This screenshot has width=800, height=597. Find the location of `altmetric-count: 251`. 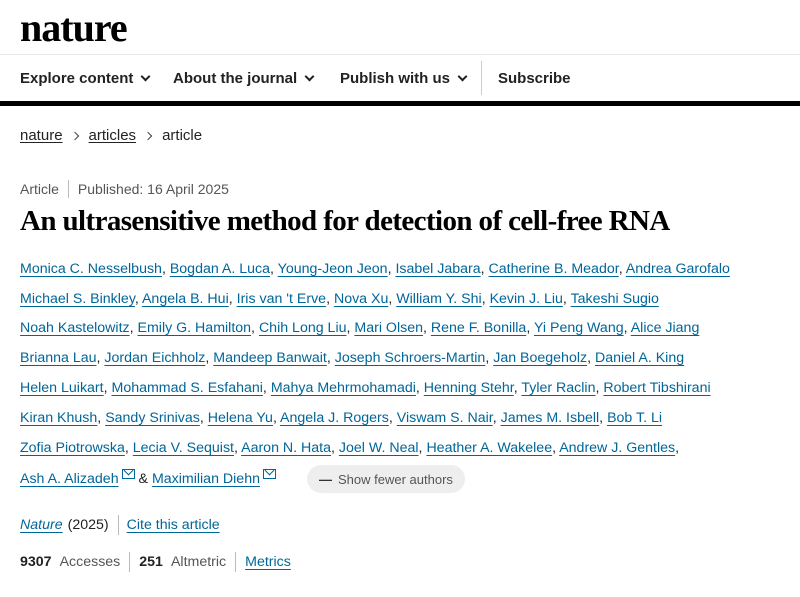

altmetric-count: 251 is located at coordinates (151, 562).